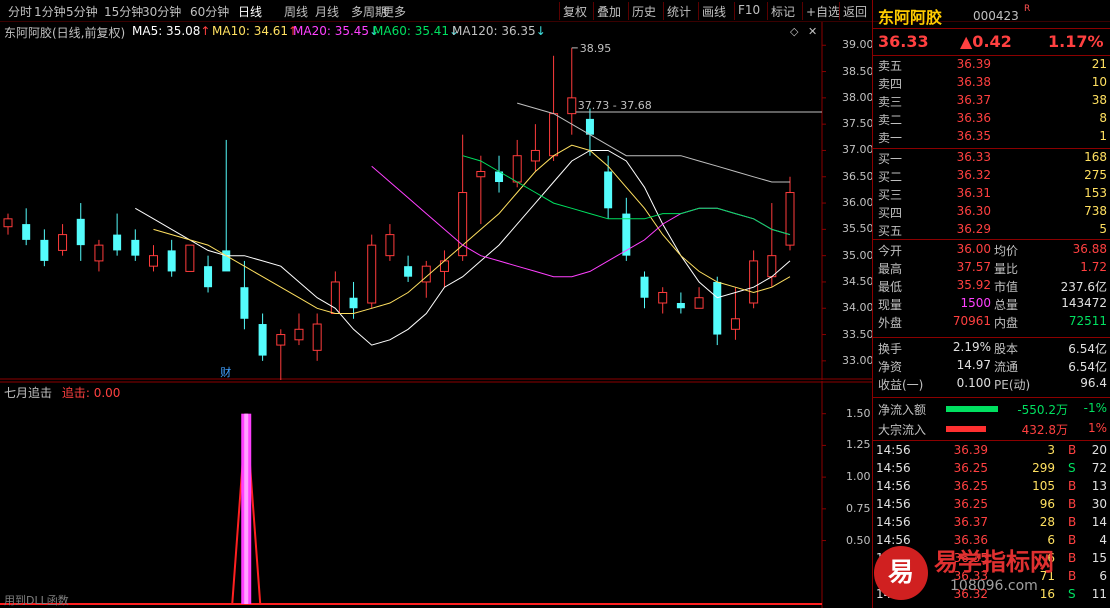 The width and height of the screenshot is (1110, 608). I want to click on ma-line-ma20, so click(581, 221).